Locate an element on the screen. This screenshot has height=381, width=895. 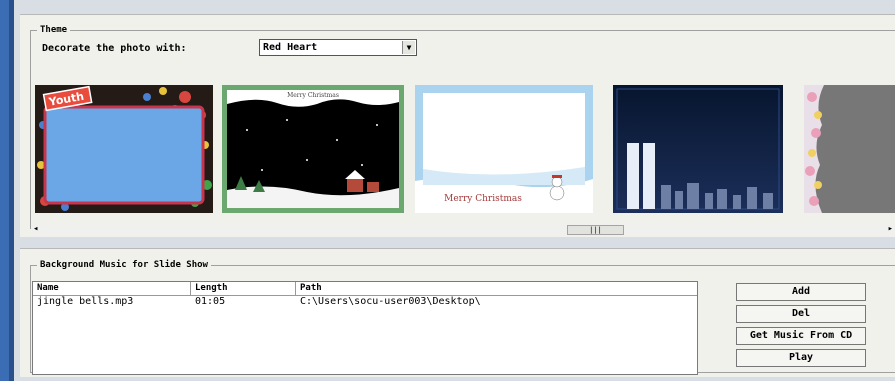
decoration-select: Red Heart ▼ is located at coordinates (338, 47).